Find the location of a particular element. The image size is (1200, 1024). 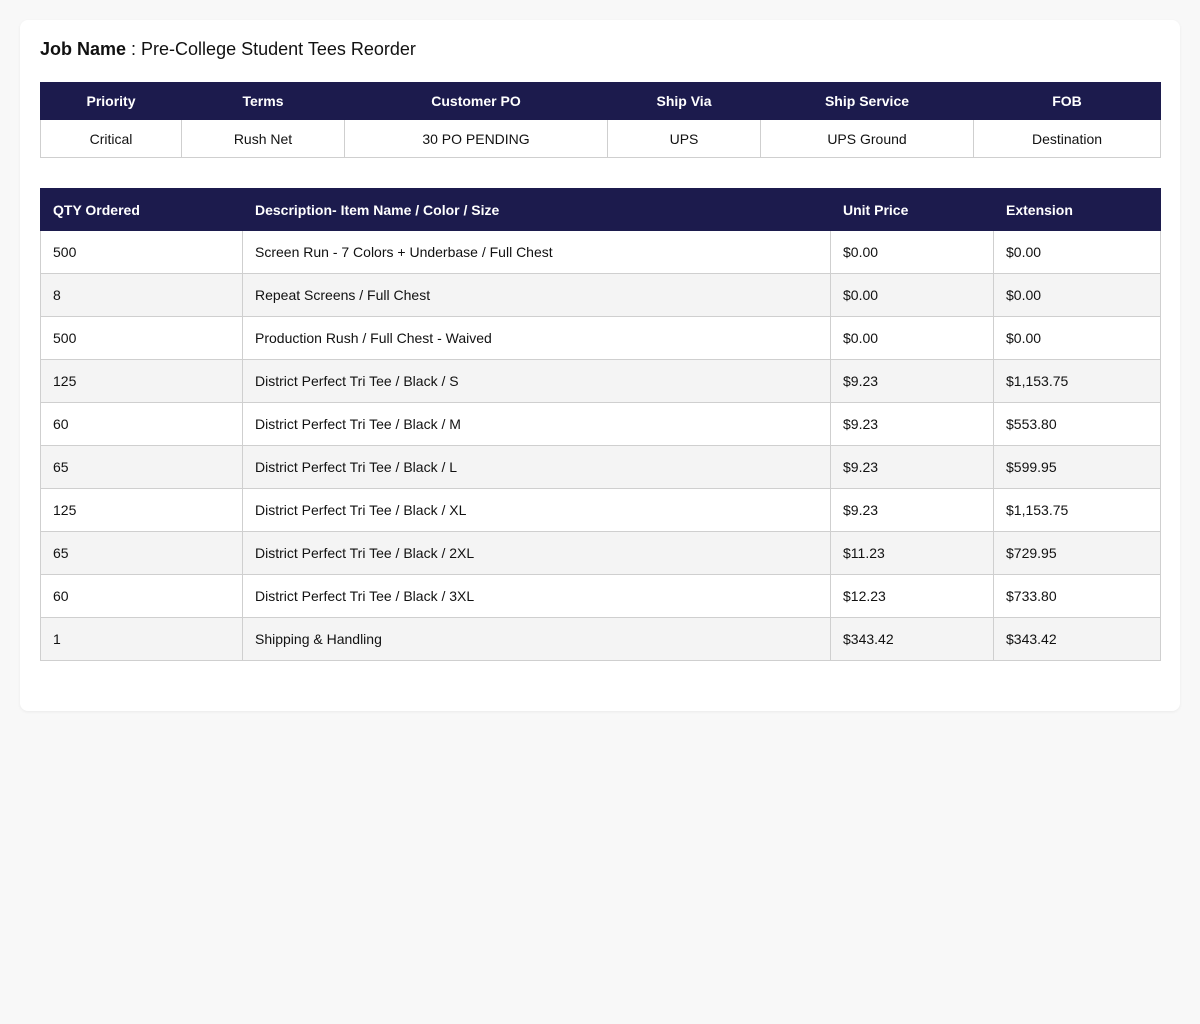

header-fob: FOB is located at coordinates (1067, 101).